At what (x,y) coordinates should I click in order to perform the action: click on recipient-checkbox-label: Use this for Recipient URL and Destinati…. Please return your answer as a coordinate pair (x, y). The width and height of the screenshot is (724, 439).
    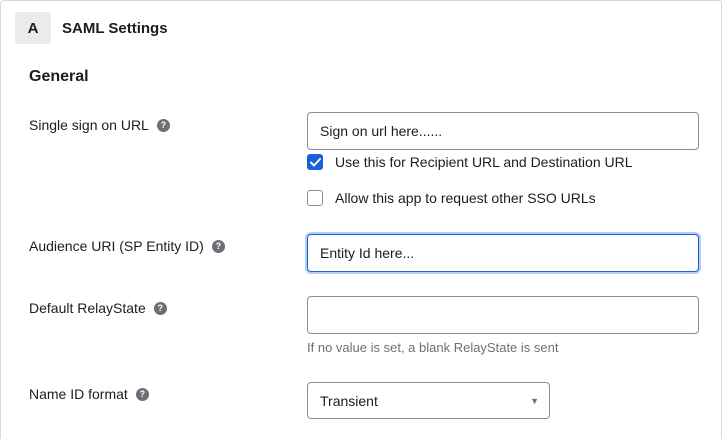
    Looking at the image, I should click on (484, 162).